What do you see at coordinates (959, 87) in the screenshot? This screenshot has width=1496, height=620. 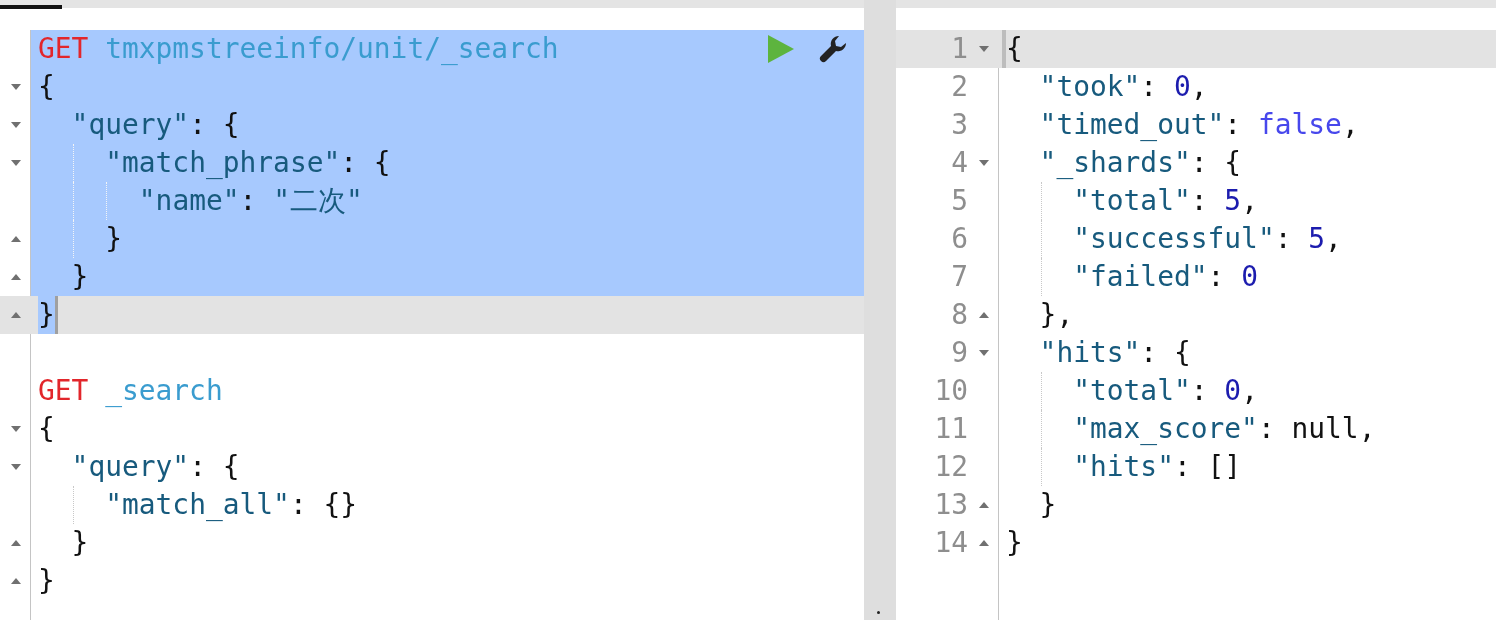 I see `line-number: 2` at bounding box center [959, 87].